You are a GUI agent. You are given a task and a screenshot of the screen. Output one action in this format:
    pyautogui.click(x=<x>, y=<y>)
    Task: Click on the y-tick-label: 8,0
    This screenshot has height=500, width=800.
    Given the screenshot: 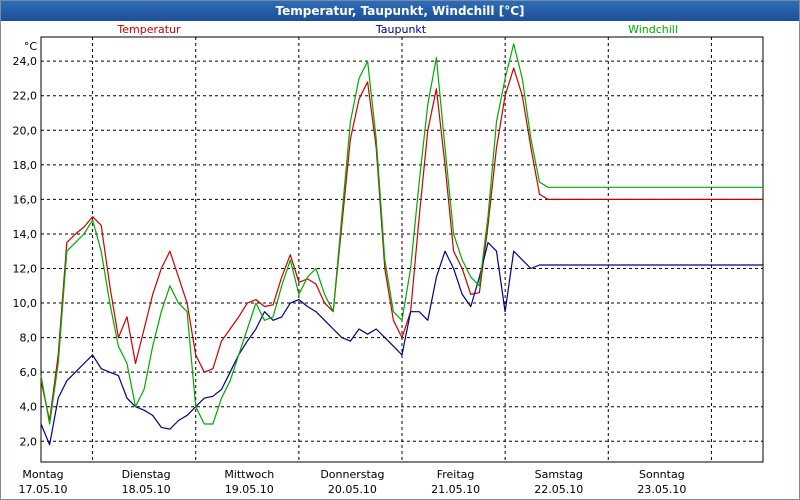 What is the action you would take?
    pyautogui.click(x=29, y=338)
    